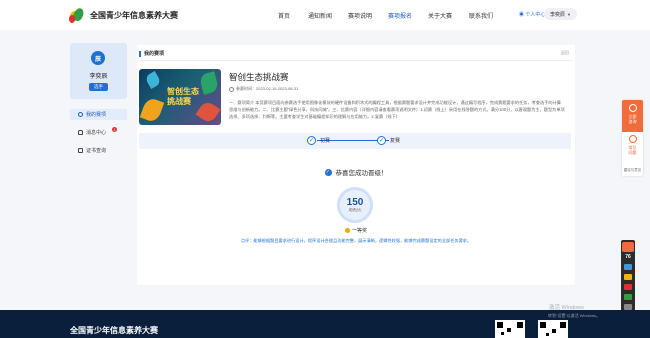 Image resolution: width=650 pixels, height=338 pixels. Describe the element at coordinates (535, 15) in the screenshot. I see `user-center-label: 个人中心` at that location.